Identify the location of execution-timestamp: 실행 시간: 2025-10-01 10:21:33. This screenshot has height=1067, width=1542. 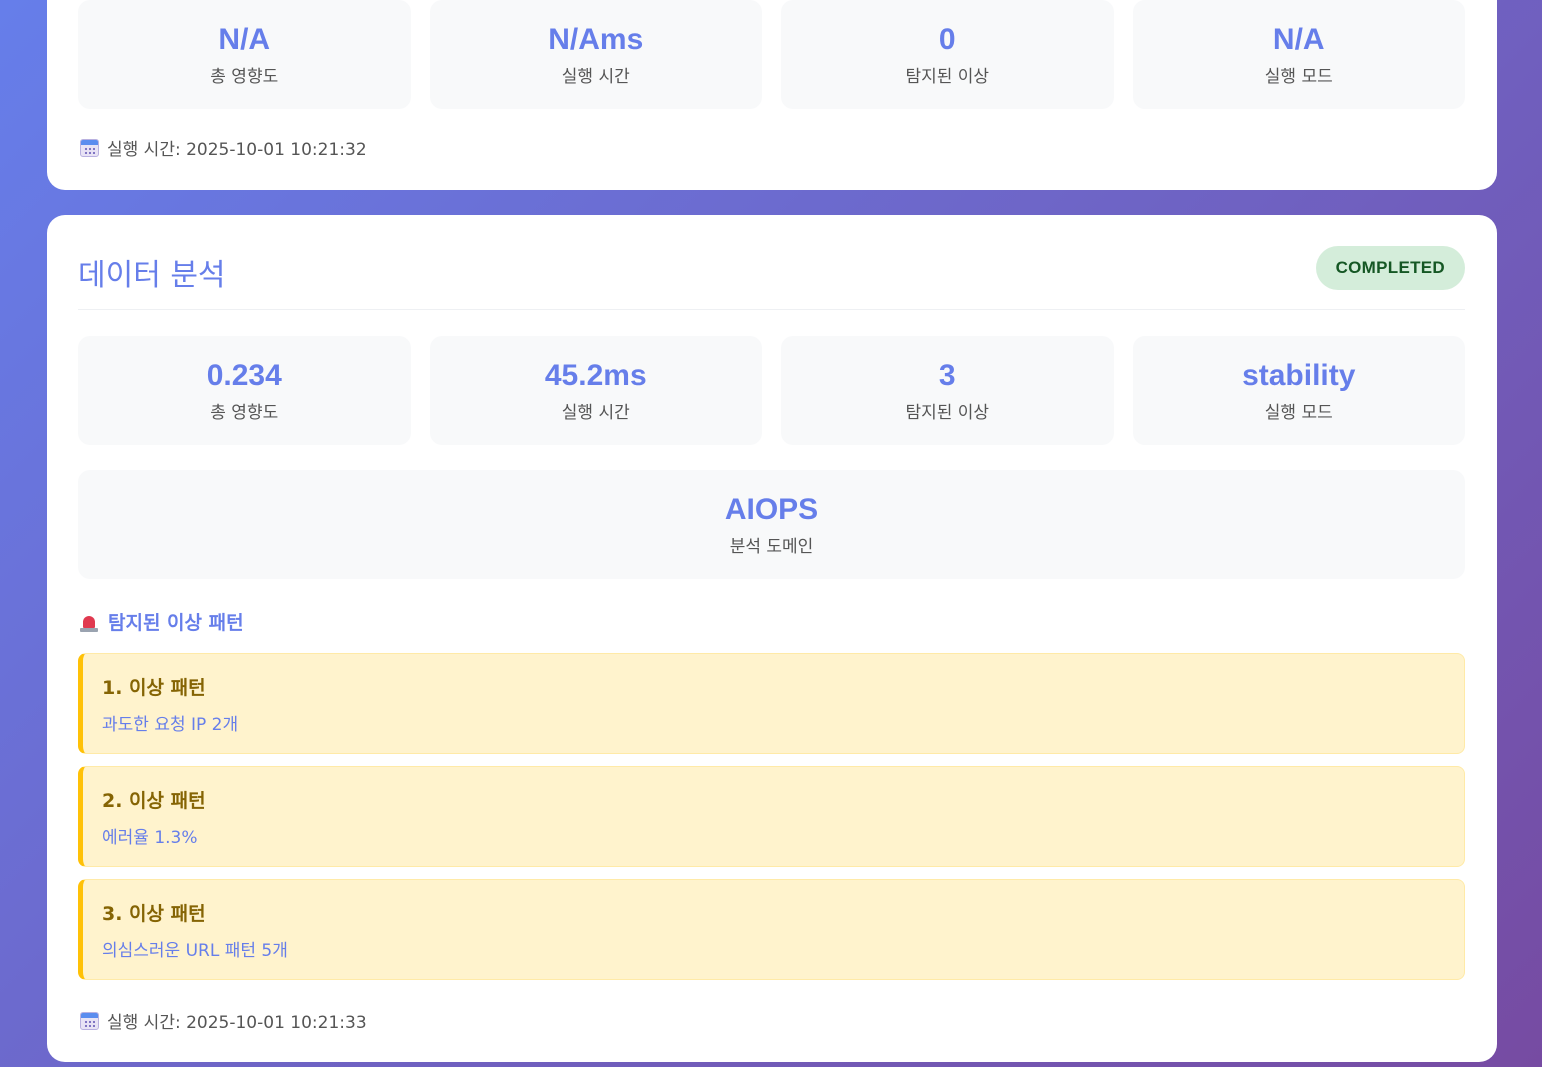
(223, 1020).